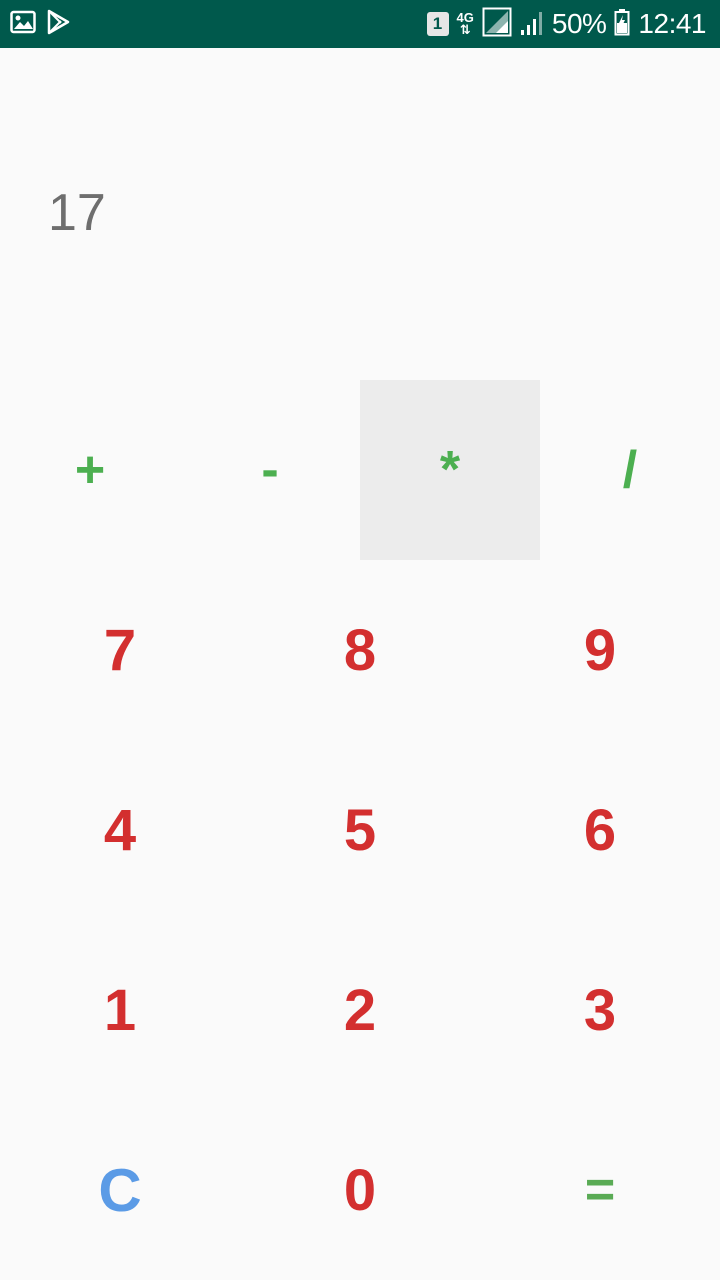  I want to click on digit-row-456: 4 5 6, so click(360, 830).